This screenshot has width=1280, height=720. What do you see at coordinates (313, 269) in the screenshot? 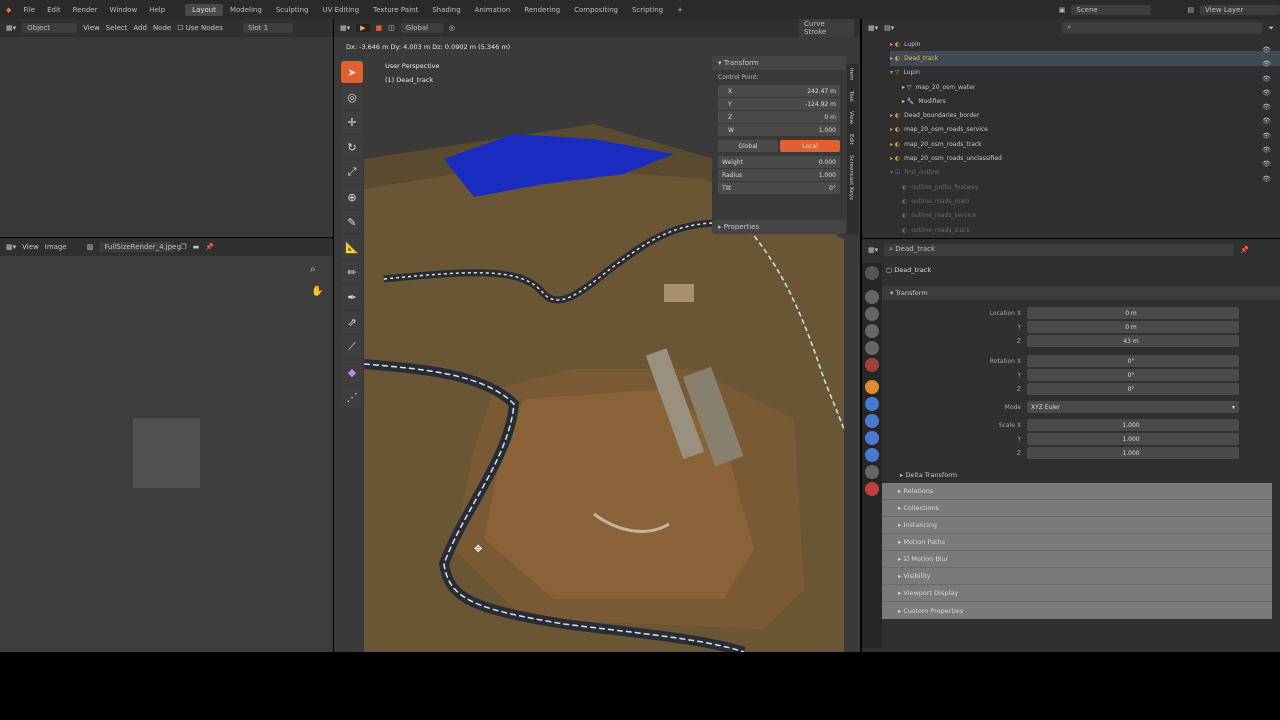
I see `zoom-icon: ⌕` at bounding box center [313, 269].